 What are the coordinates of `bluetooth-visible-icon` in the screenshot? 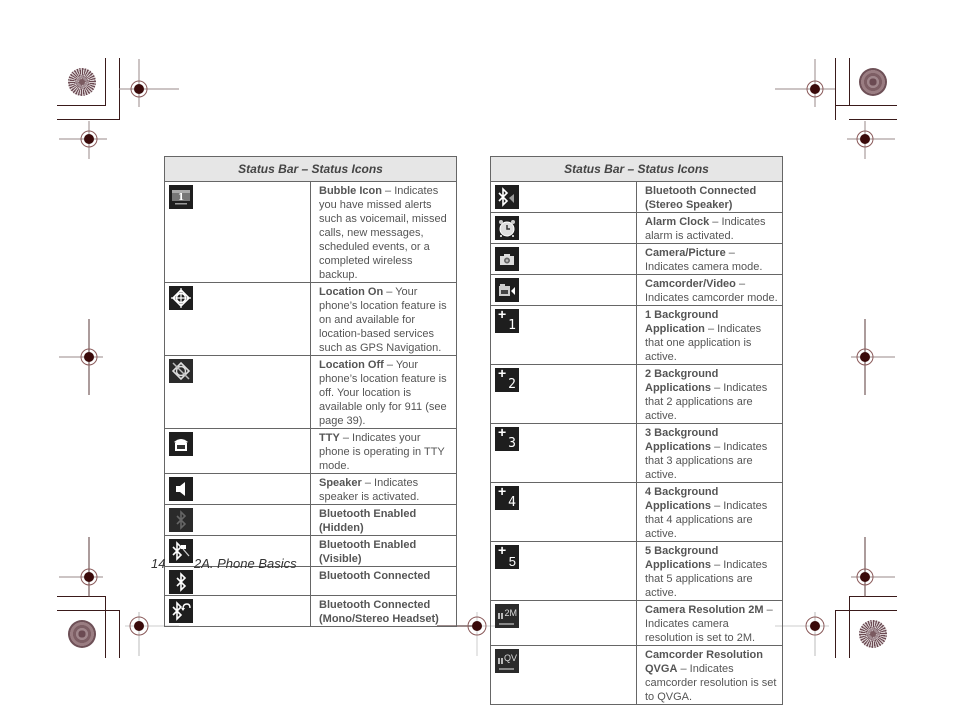 It's located at (181, 551).